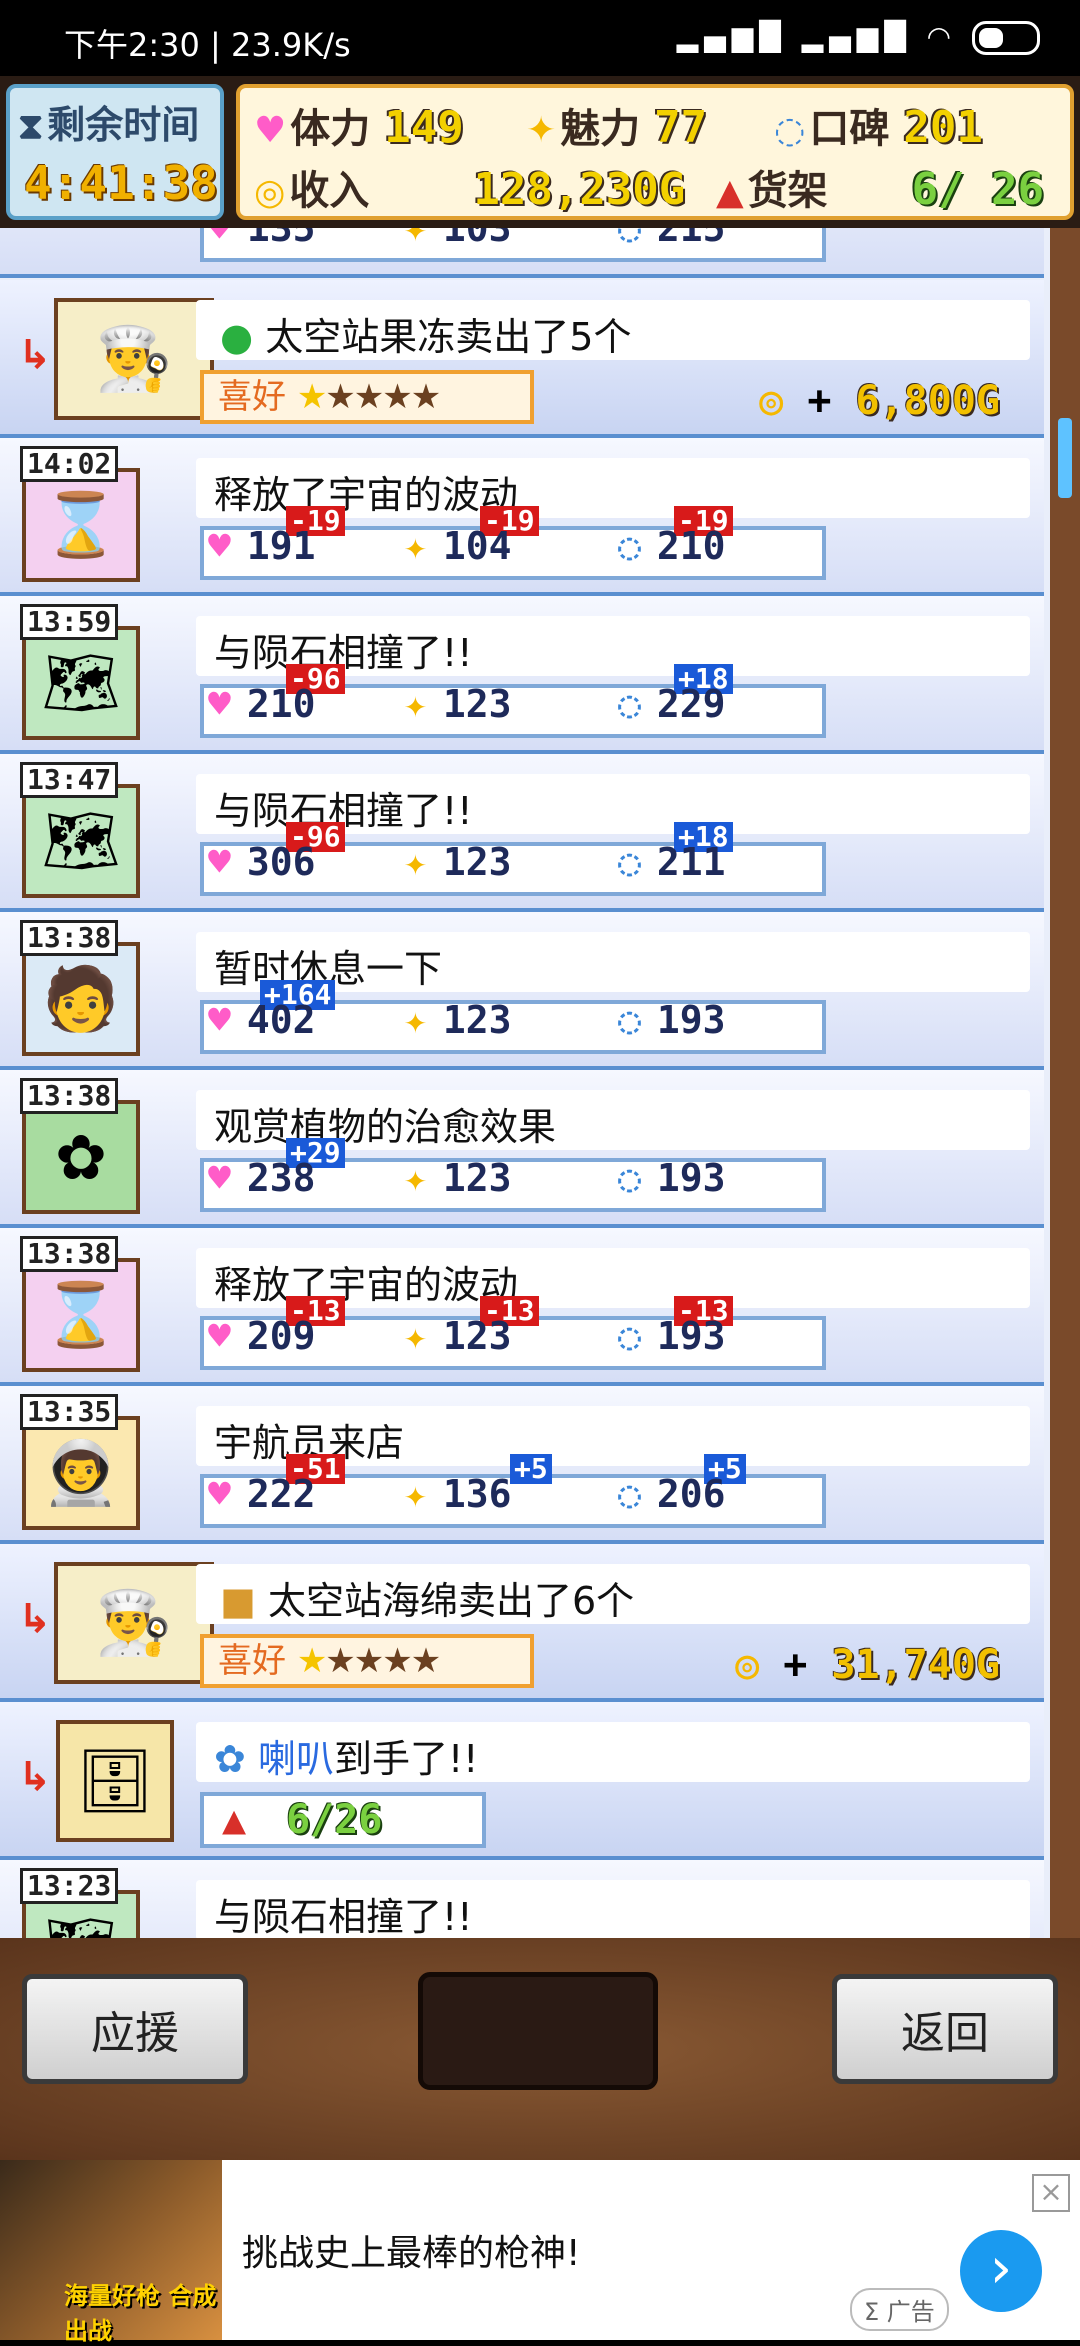  Describe the element at coordinates (81, 999) in the screenshot. I see `astronaut-icon: 🧑` at that location.